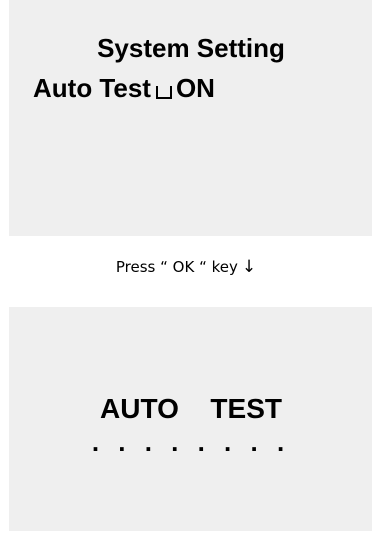 This screenshot has width=372, height=533. I want to click on screen-title: System Setting, so click(191, 48).